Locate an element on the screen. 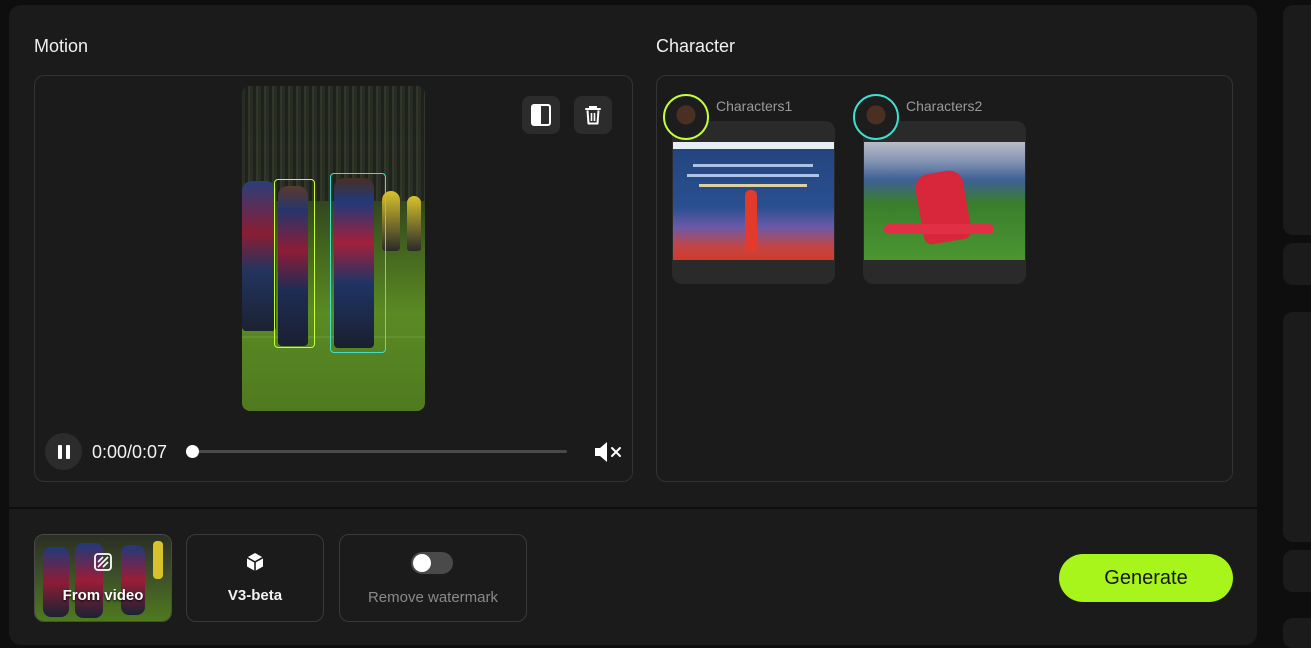 The height and width of the screenshot is (648, 1311). mute-button is located at coordinates (608, 454).